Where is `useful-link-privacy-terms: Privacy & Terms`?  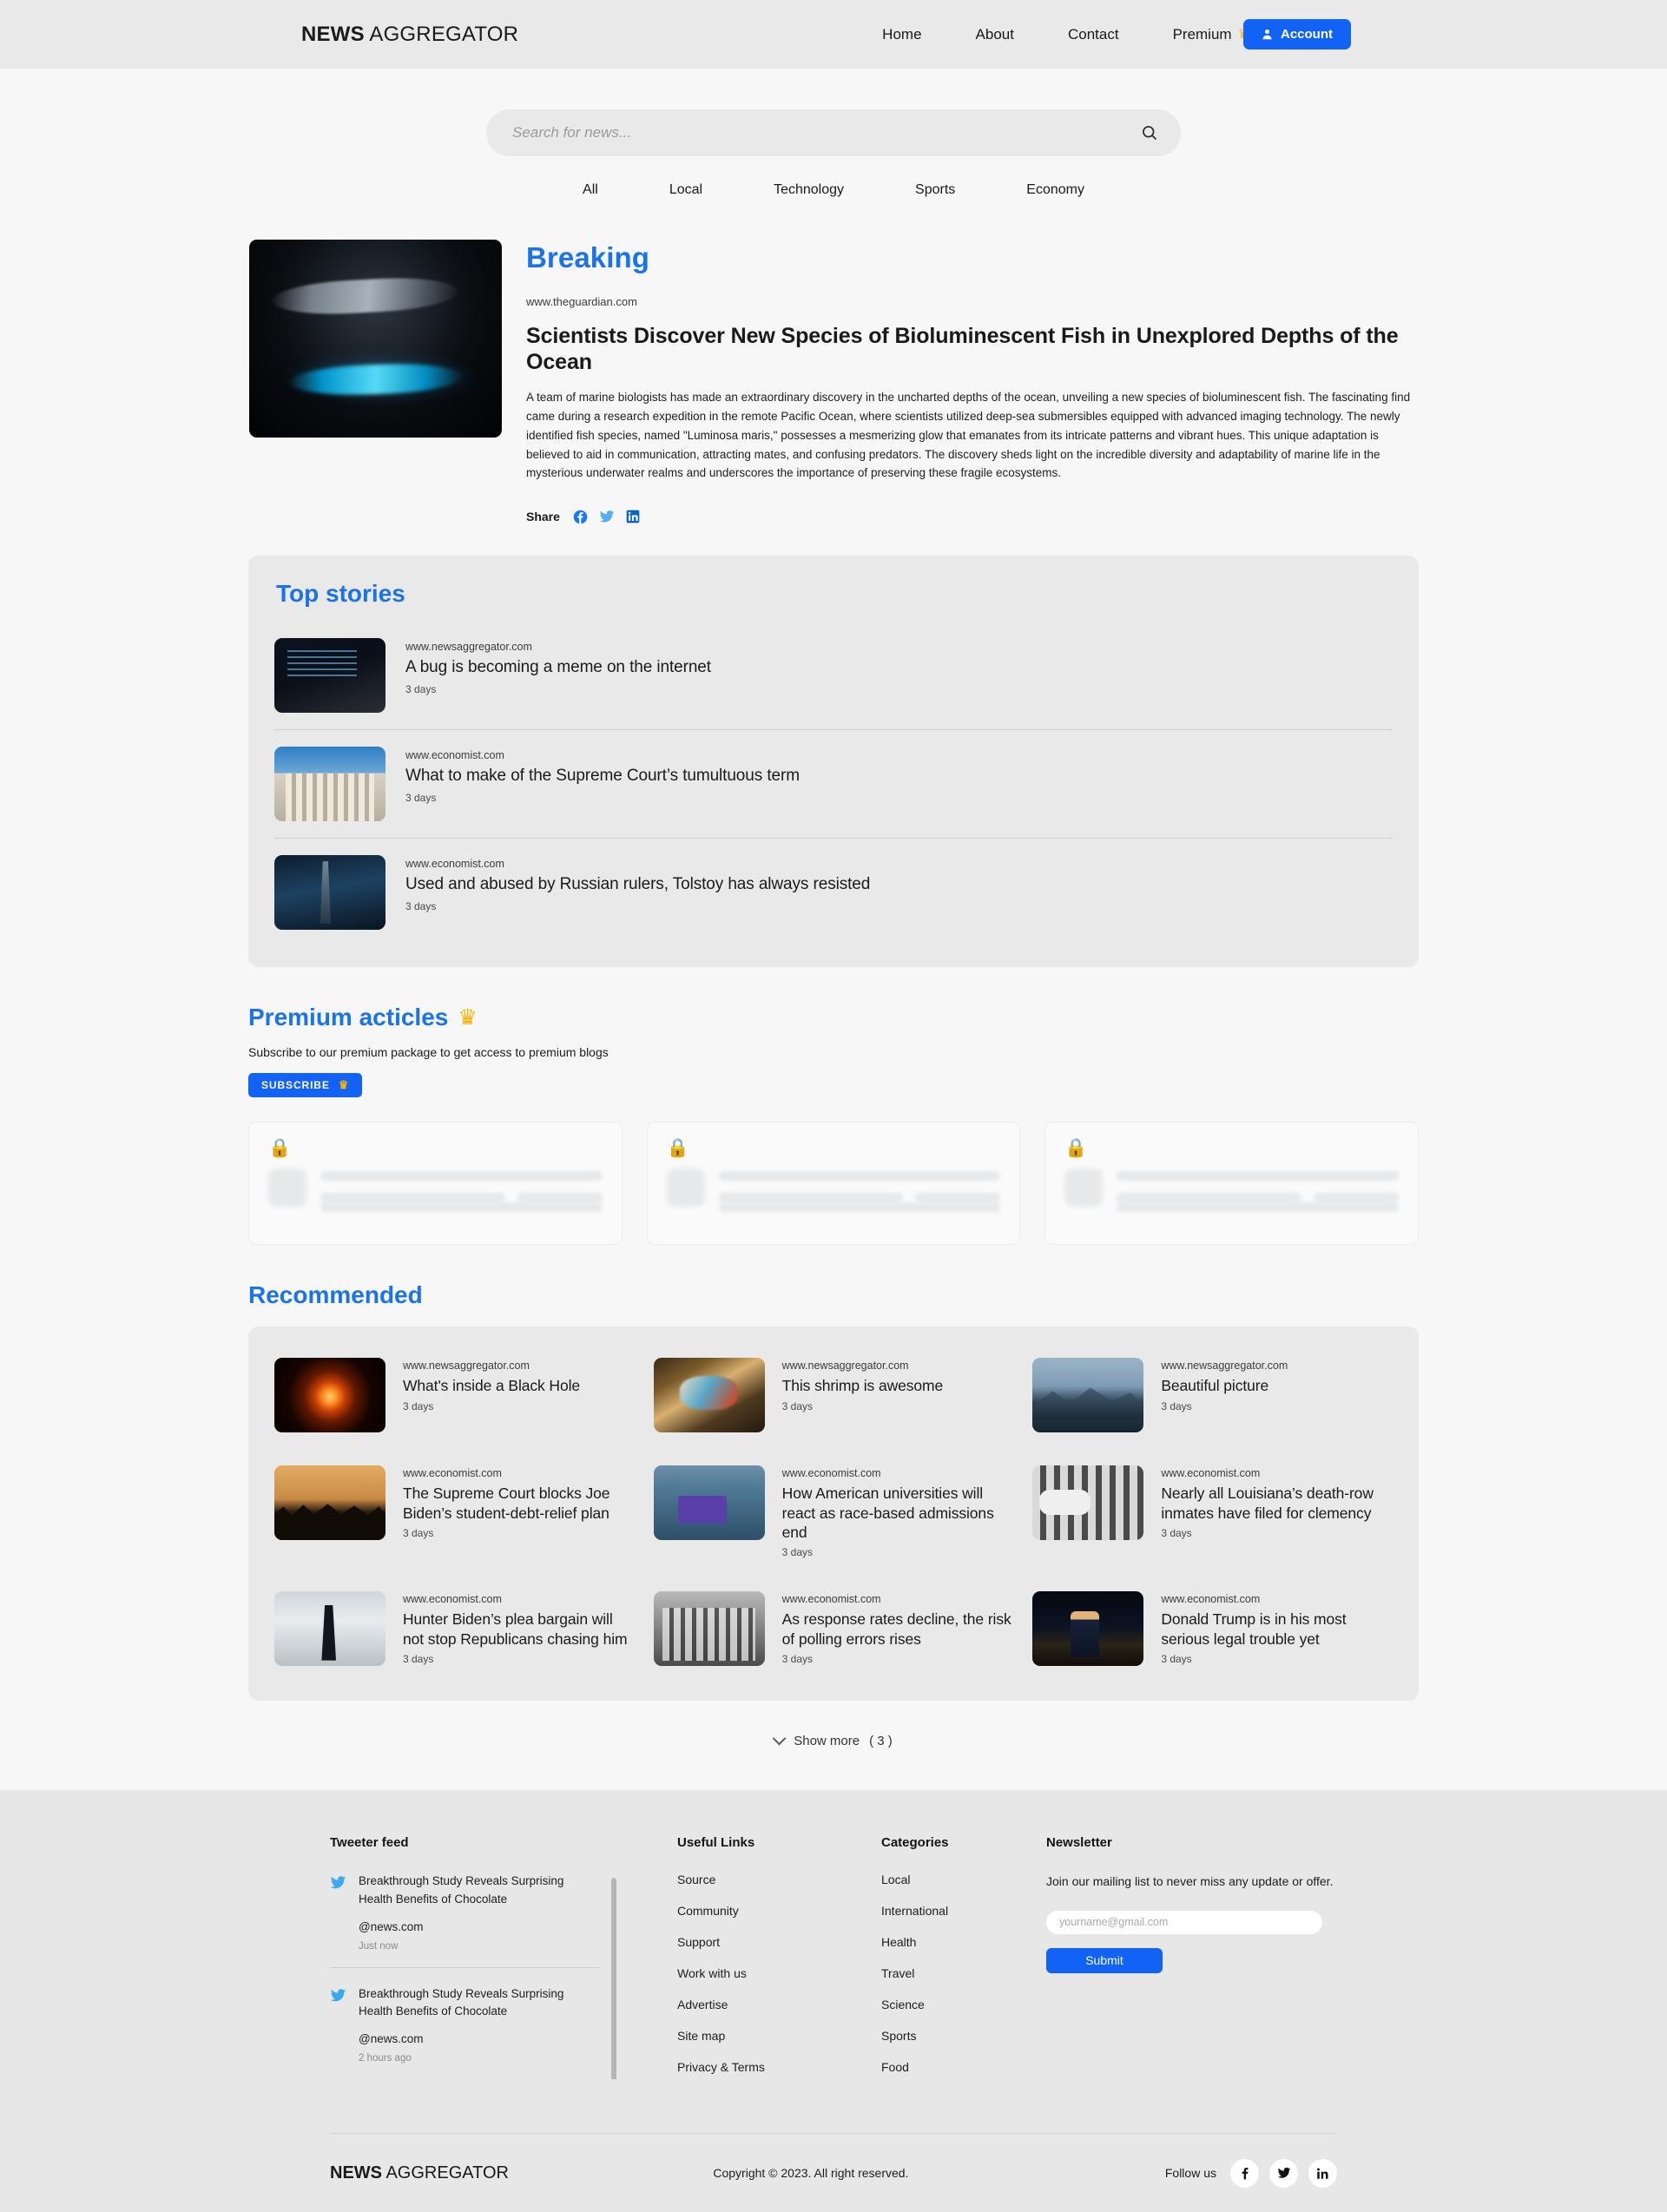
useful-link-privacy-terms: Privacy & Terms is located at coordinates (721, 2067).